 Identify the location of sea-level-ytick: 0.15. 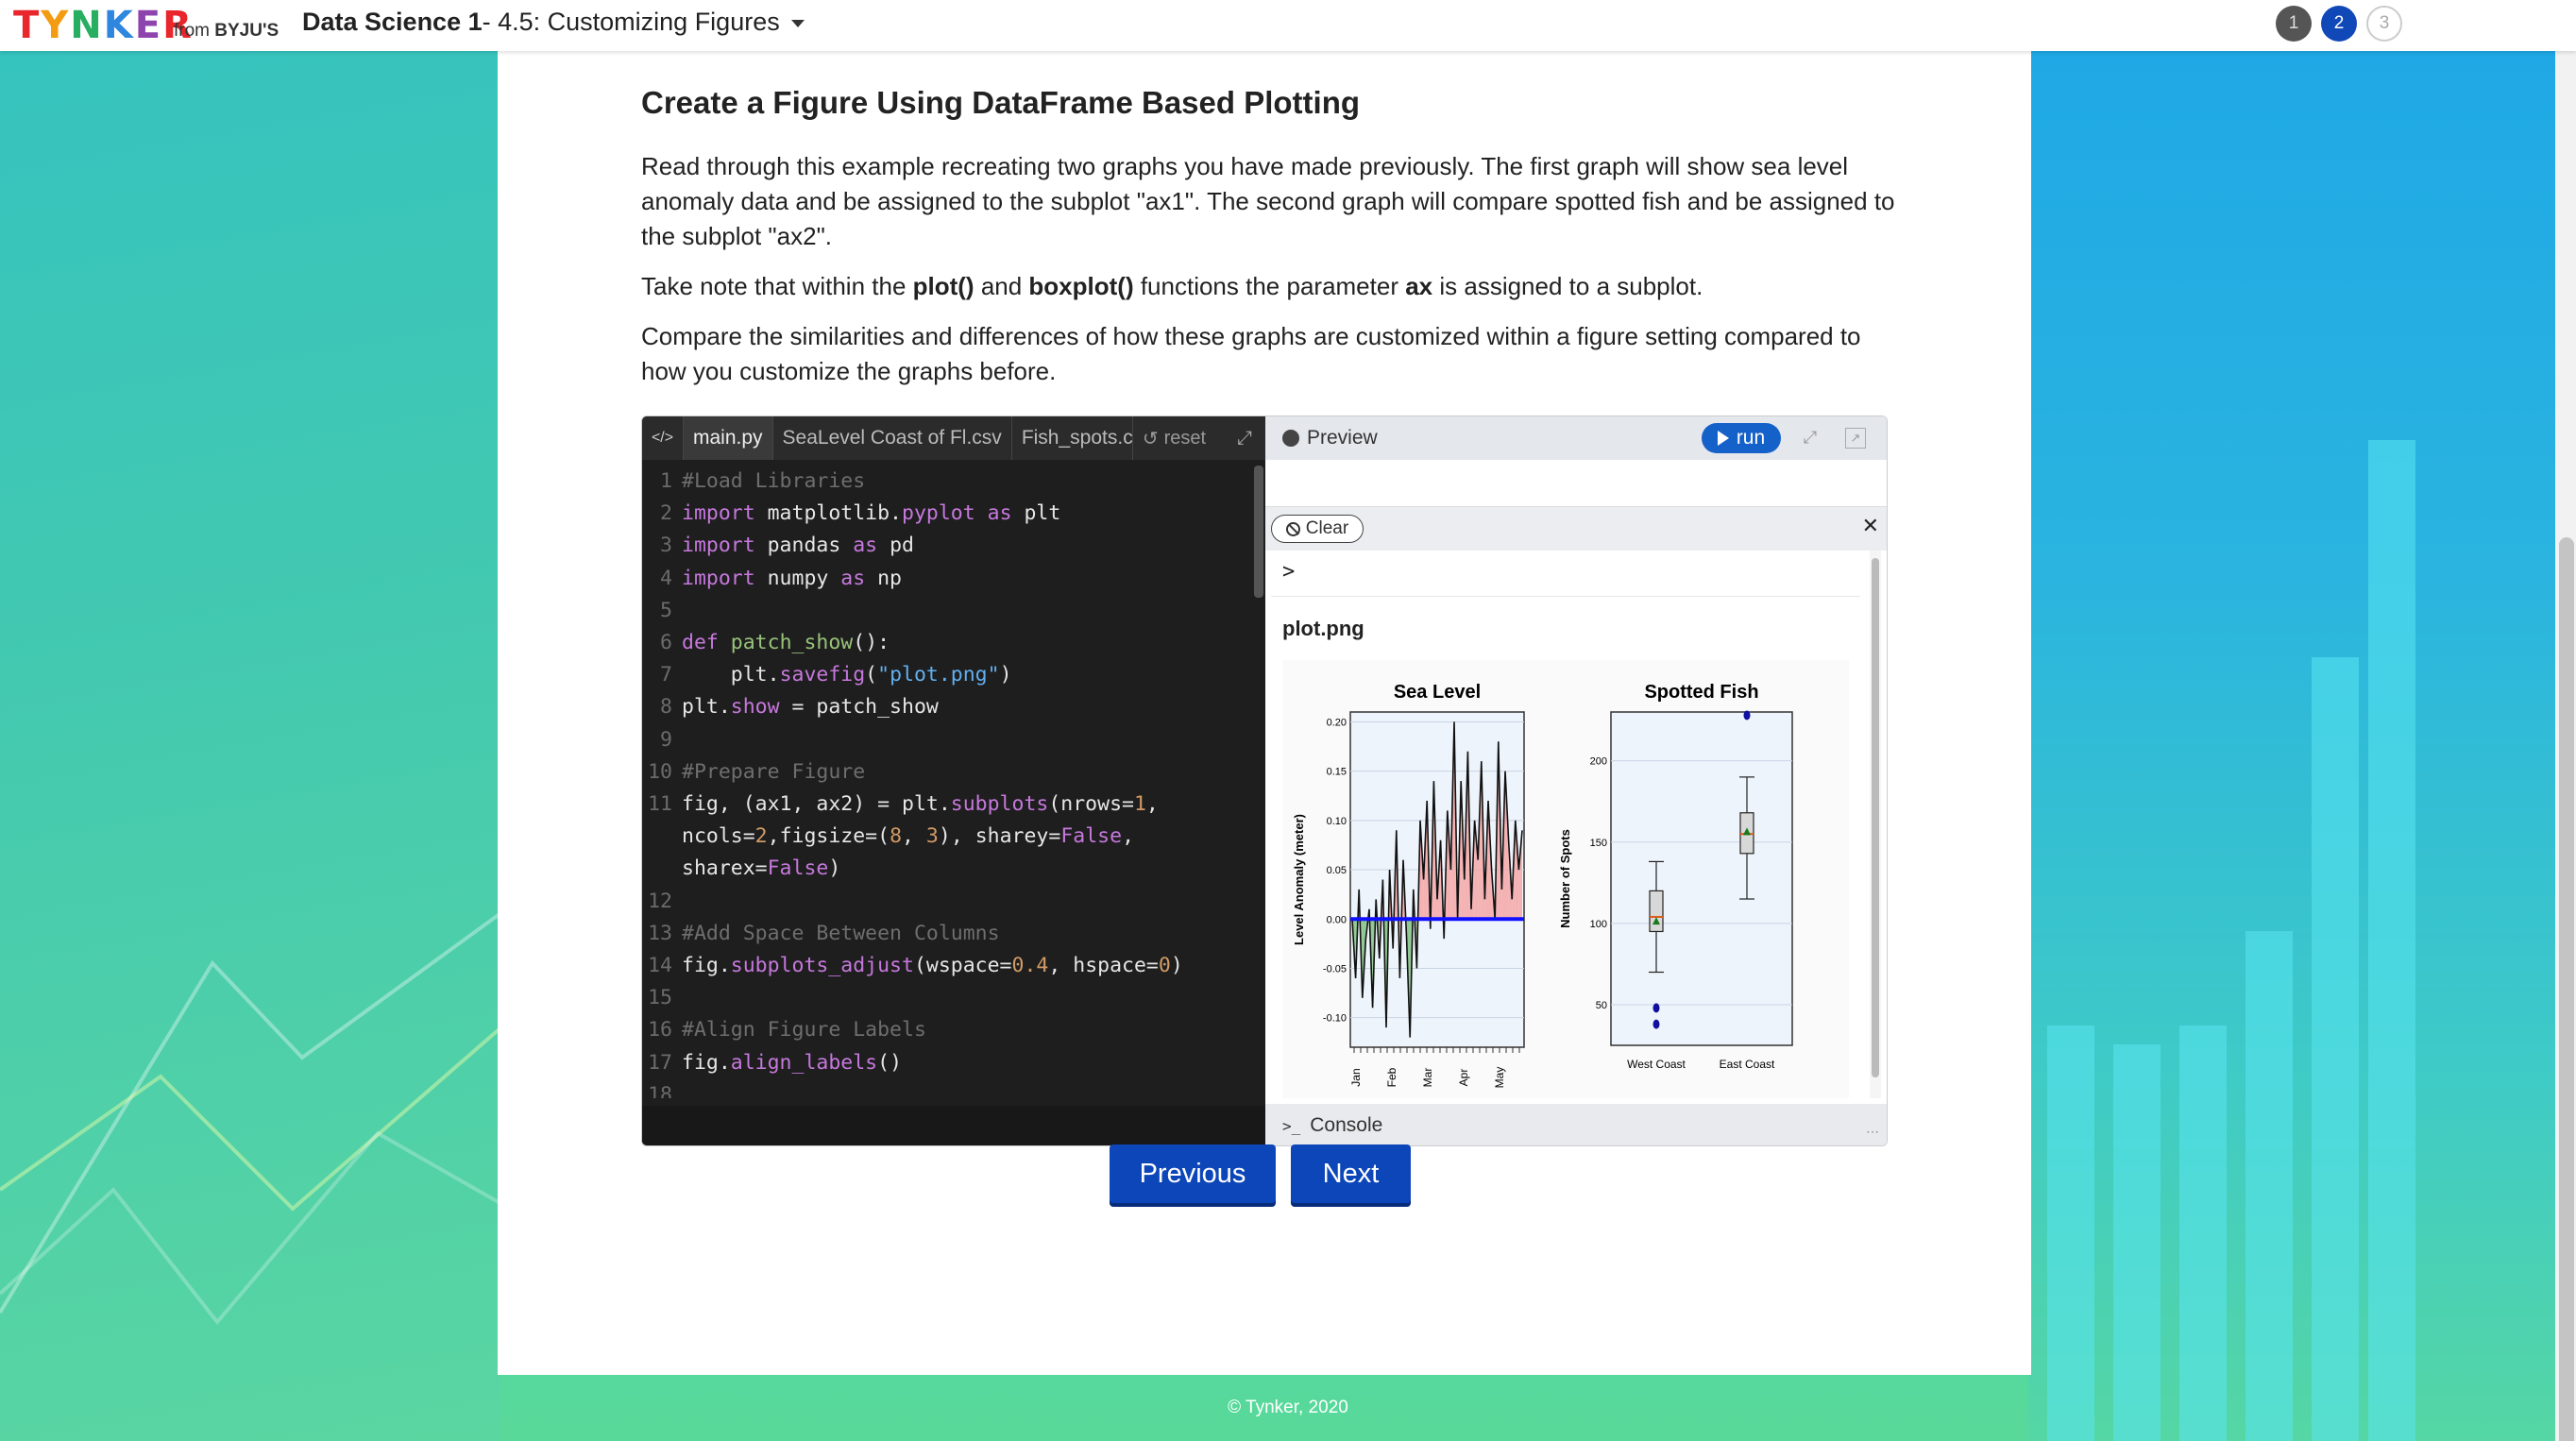
(1337, 772).